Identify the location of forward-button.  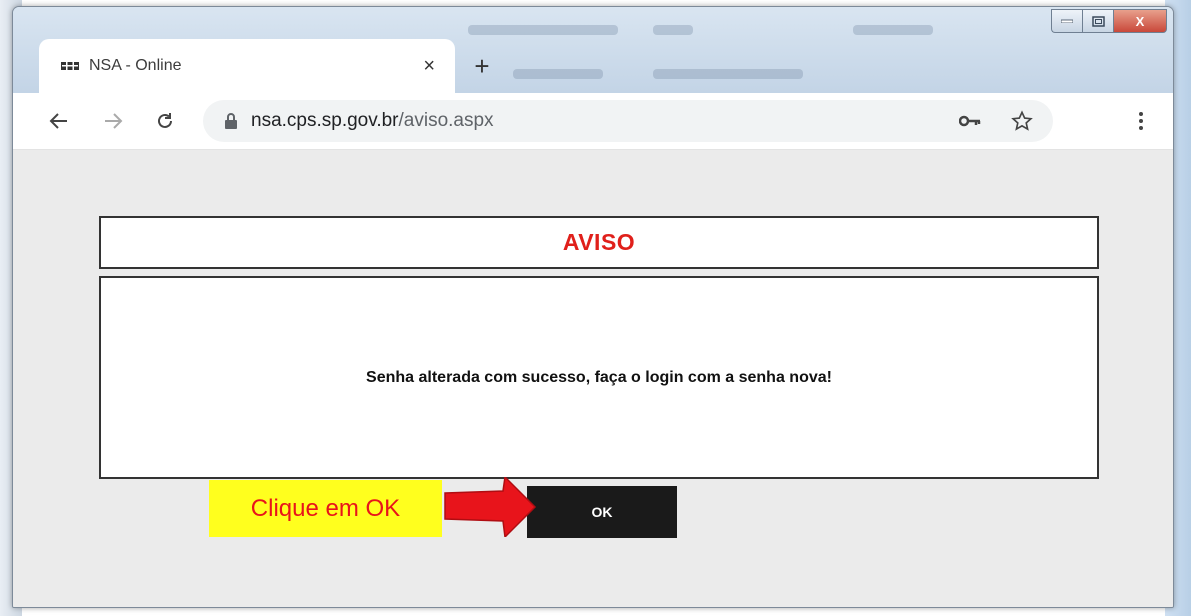
(113, 121).